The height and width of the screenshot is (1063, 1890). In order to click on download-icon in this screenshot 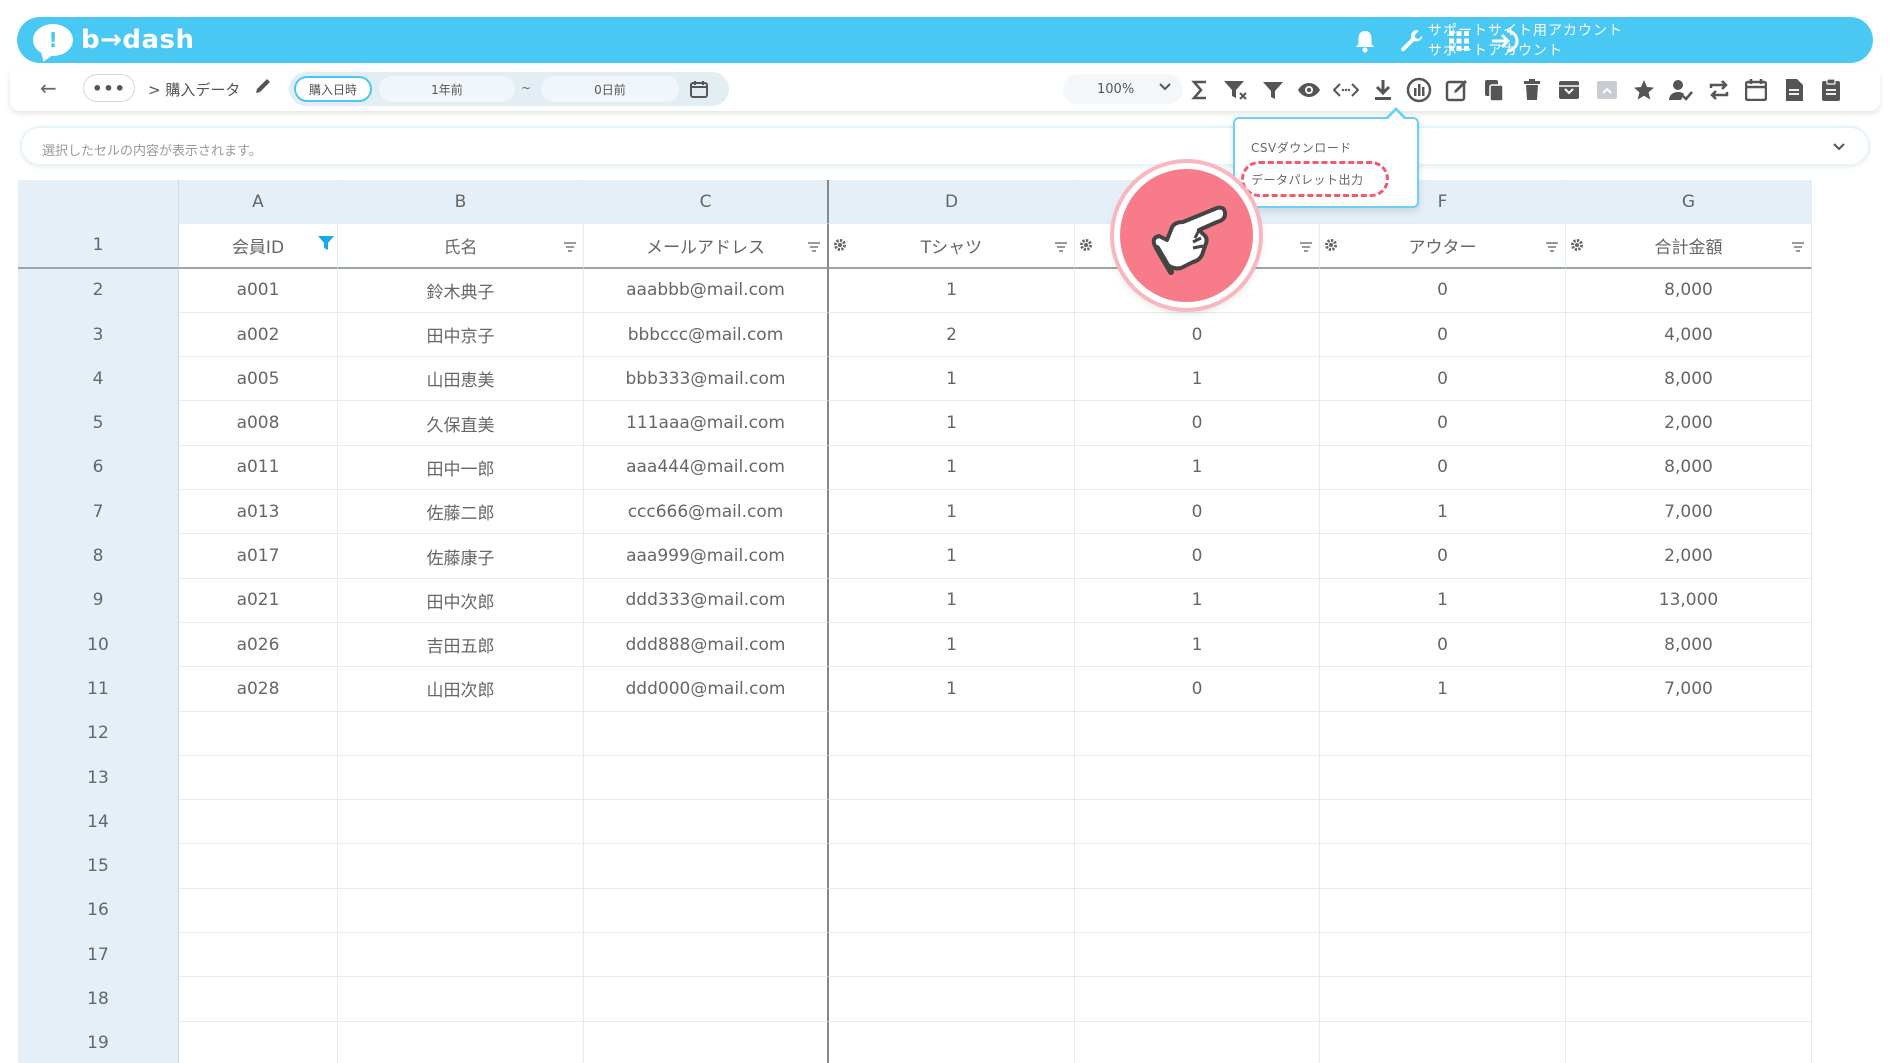, I will do `click(1383, 90)`.